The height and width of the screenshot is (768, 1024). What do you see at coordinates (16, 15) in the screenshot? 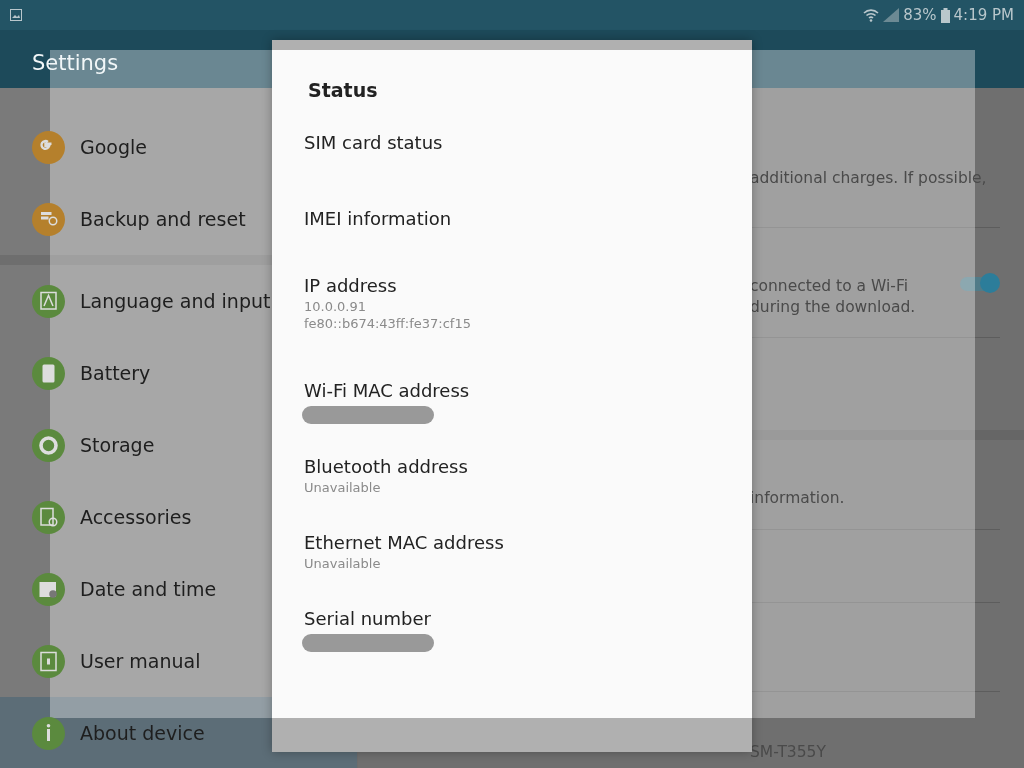
I see `image-icon` at bounding box center [16, 15].